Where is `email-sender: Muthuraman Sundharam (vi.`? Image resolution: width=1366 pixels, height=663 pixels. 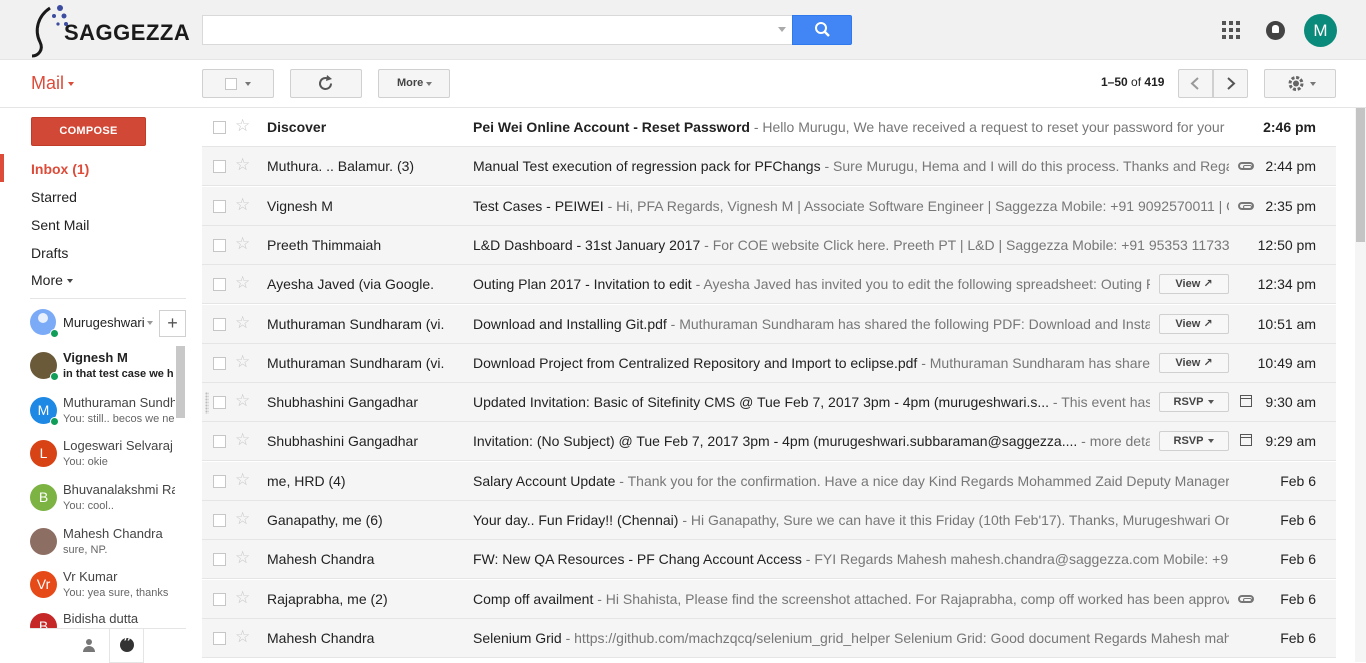
email-sender: Muthuraman Sundharam (vi. is located at coordinates (356, 362).